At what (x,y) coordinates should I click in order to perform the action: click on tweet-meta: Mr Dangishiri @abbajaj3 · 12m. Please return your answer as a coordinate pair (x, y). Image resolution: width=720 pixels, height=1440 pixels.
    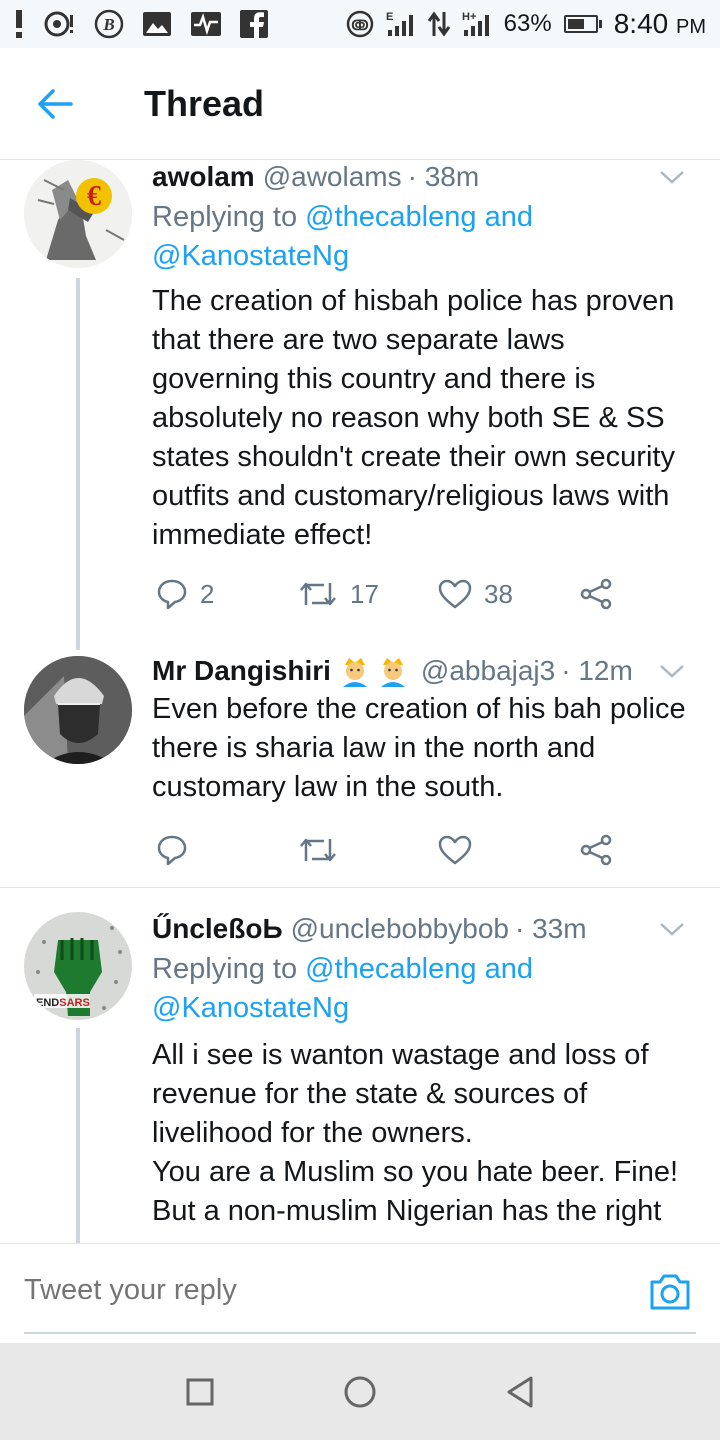
    Looking at the image, I should click on (422, 671).